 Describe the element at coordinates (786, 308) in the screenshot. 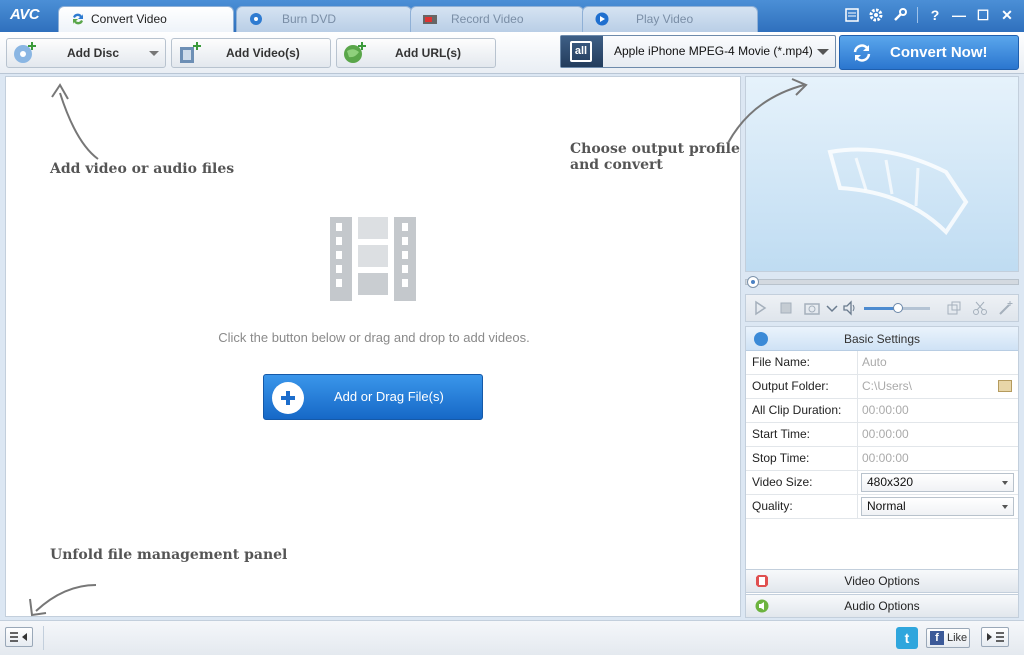

I see `stop-icon` at that location.